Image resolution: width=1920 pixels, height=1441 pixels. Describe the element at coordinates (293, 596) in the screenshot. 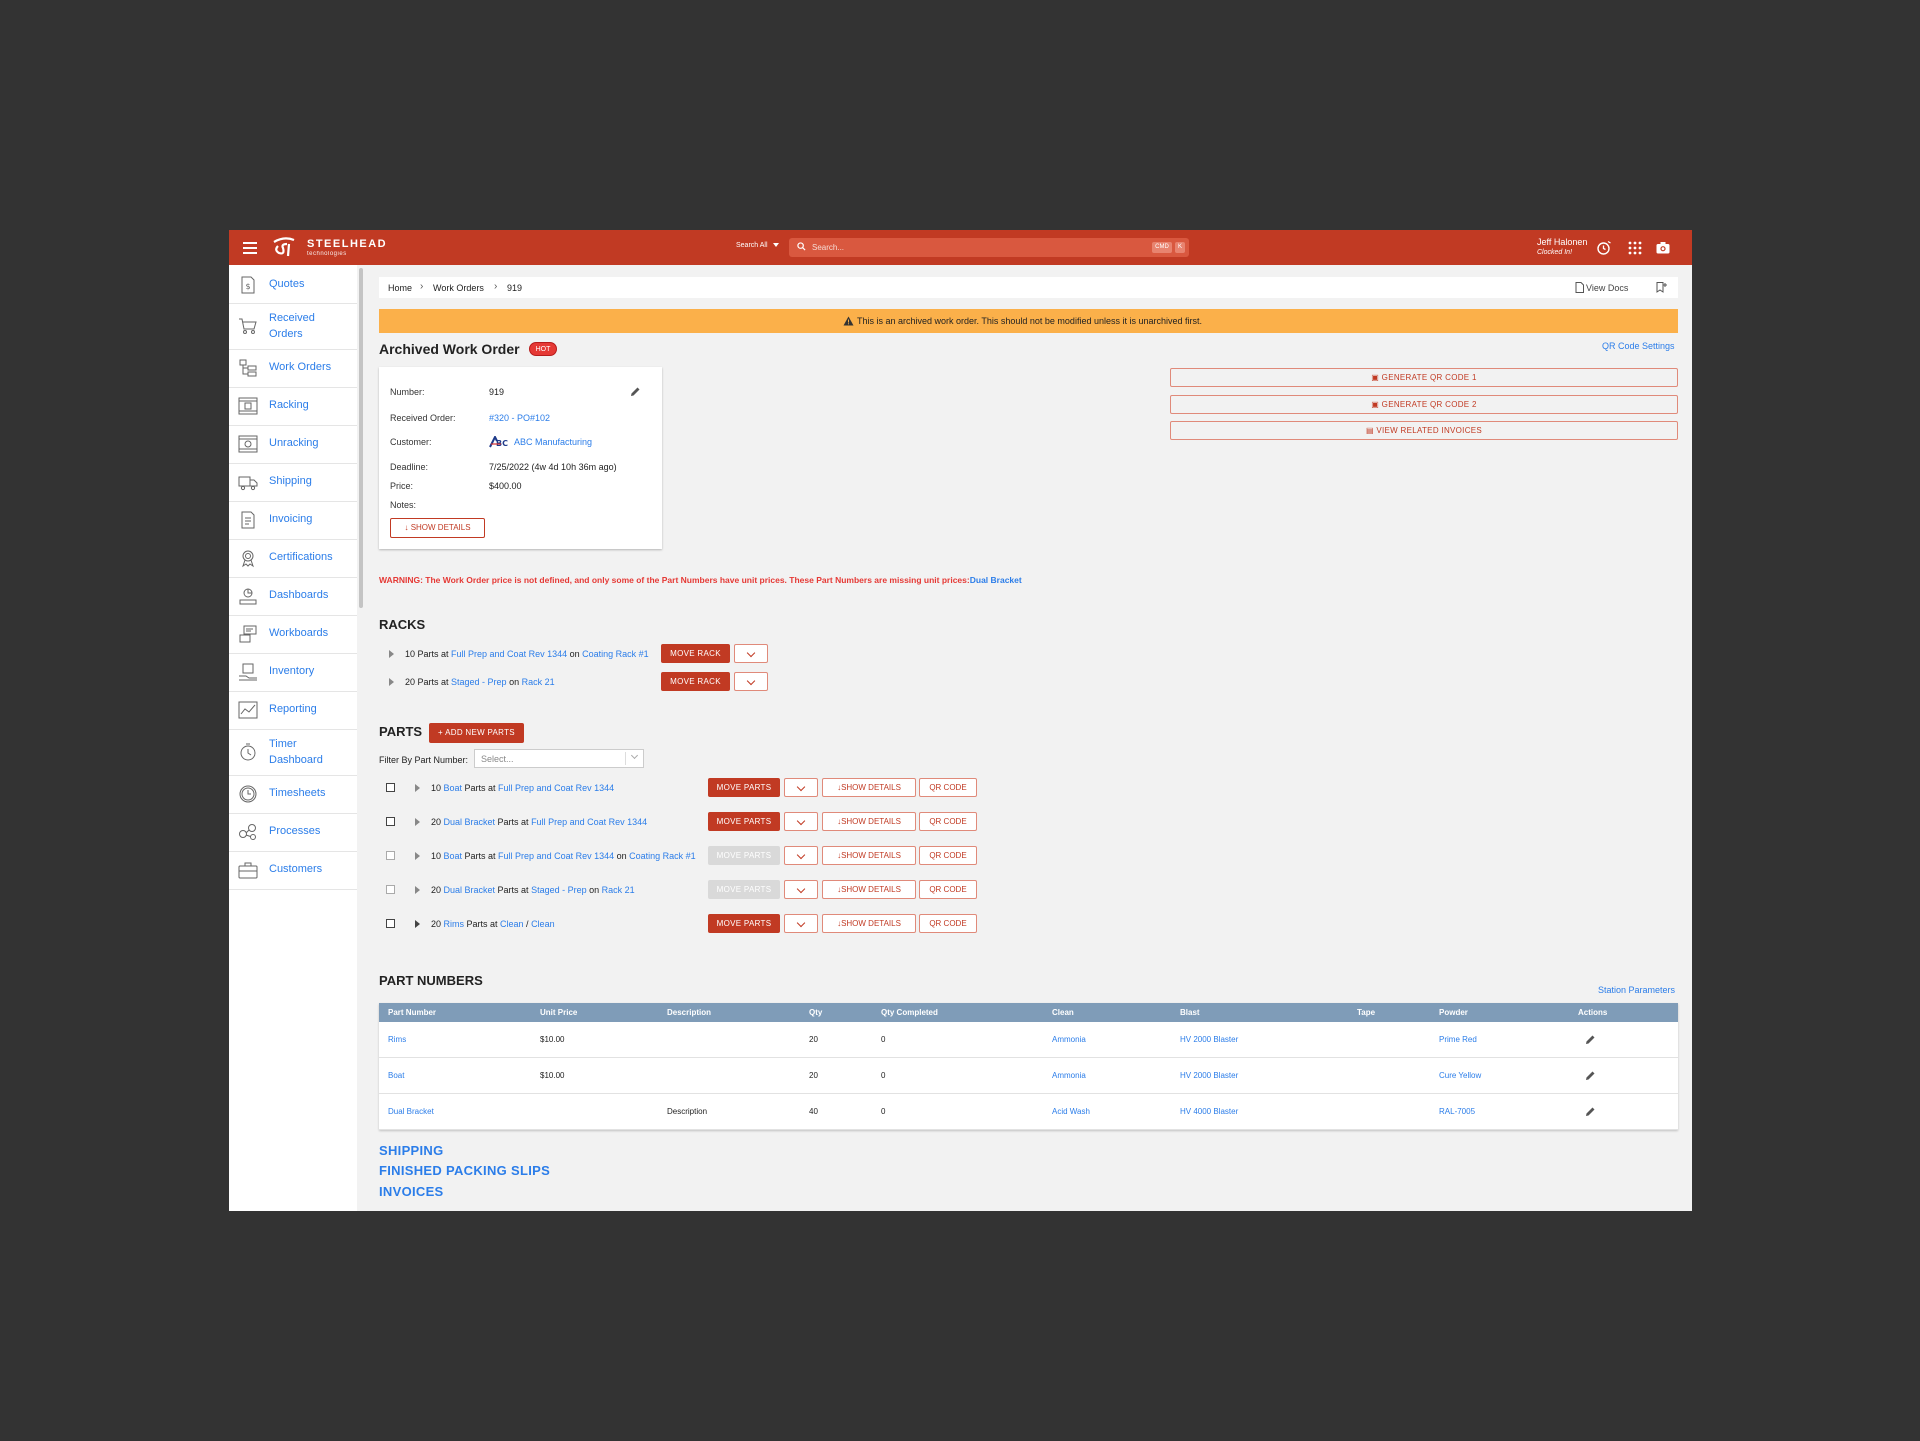

I see `sidebar-item-dashboards: Dashboards` at that location.